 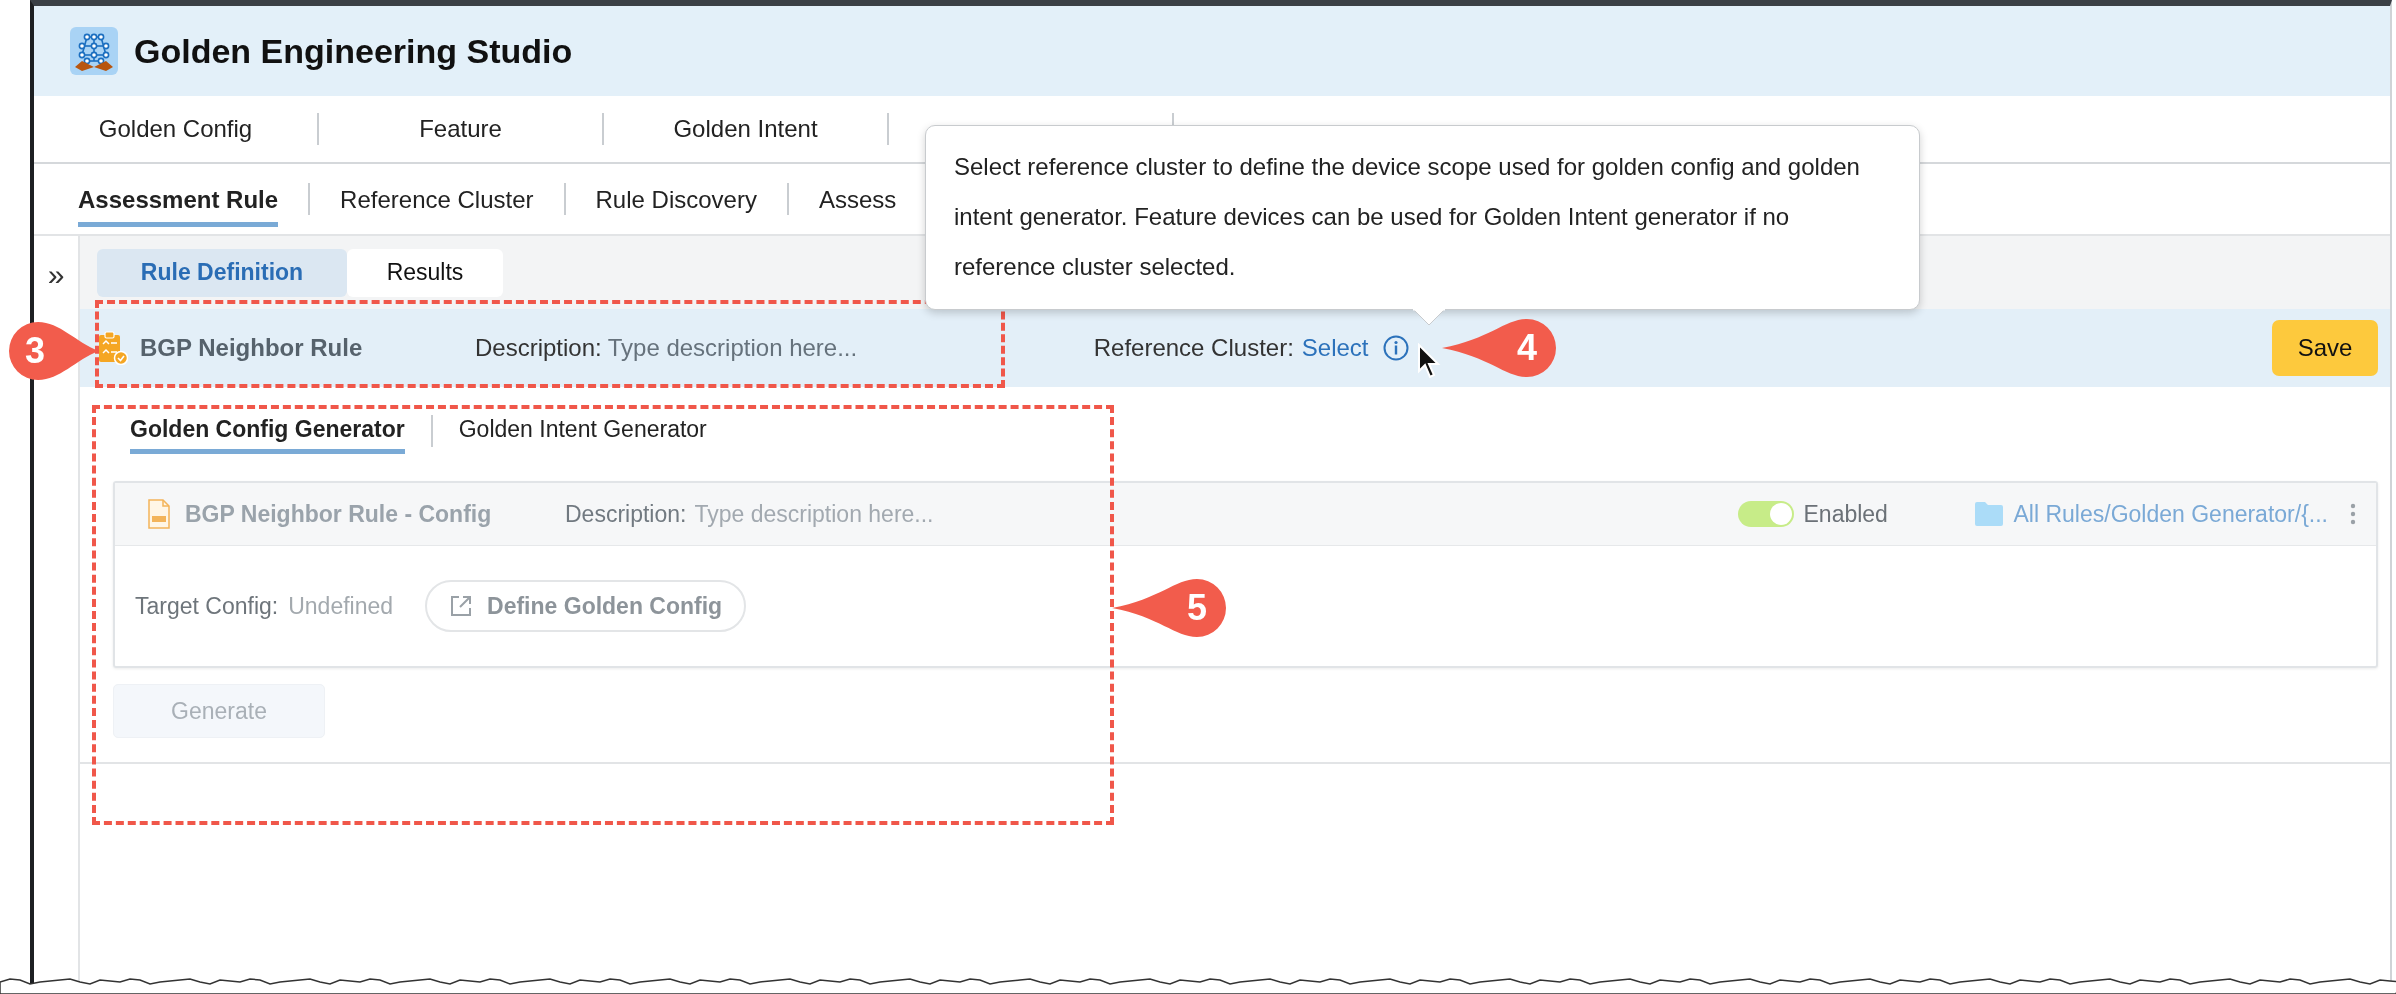 I want to click on save-button: Save, so click(x=2325, y=348).